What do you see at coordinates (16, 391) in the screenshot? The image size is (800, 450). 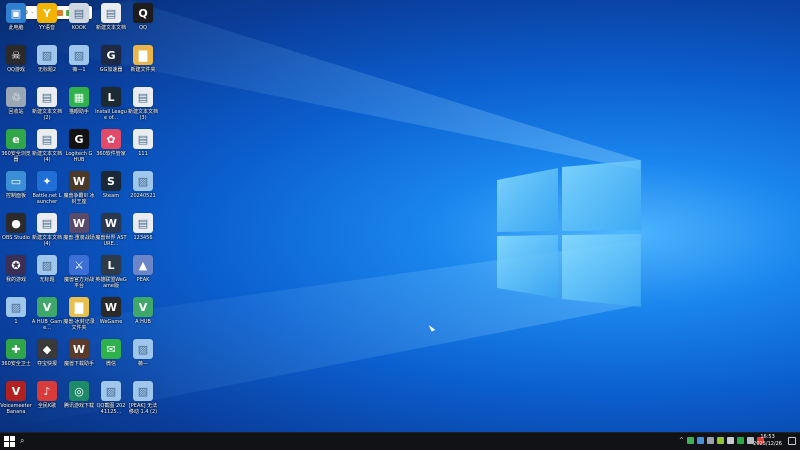 I see `voicemeeter-icon: V` at bounding box center [16, 391].